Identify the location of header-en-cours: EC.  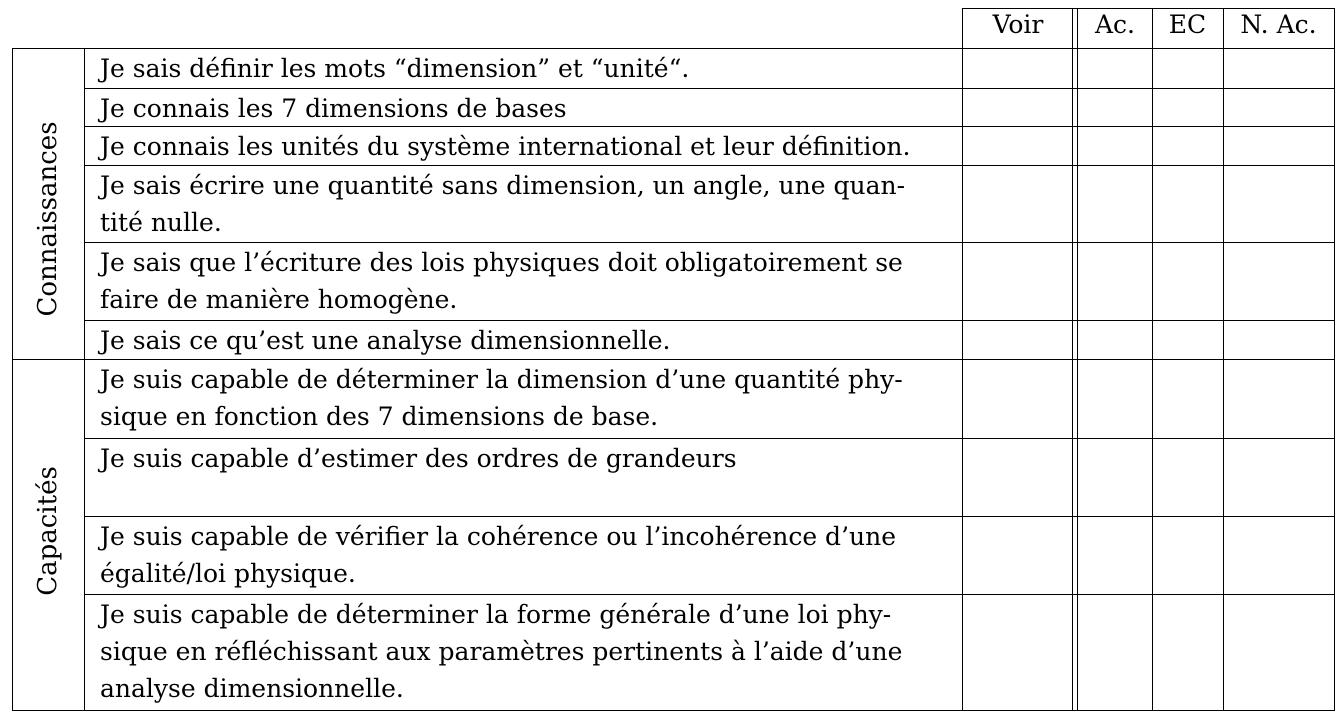
(1187, 24).